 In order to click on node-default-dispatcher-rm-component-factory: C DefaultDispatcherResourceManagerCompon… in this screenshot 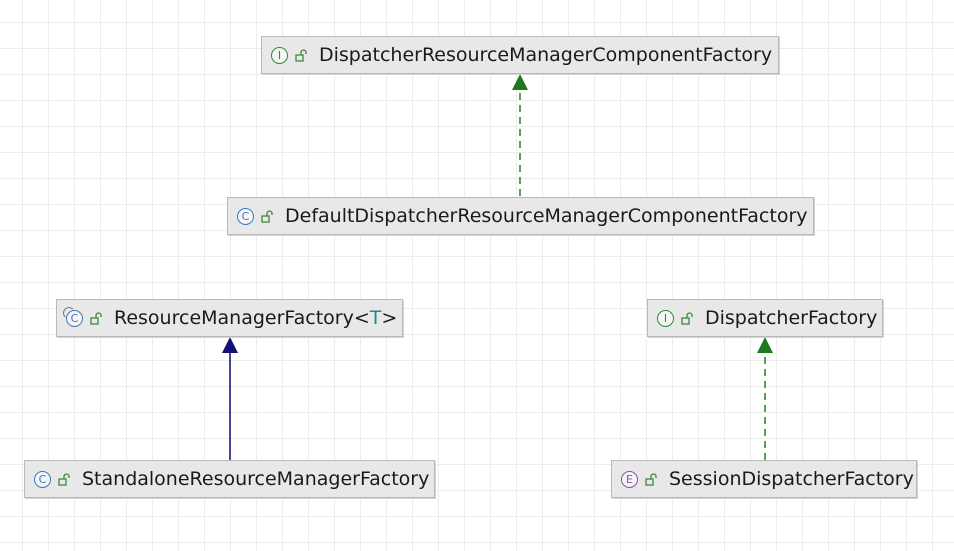, I will do `click(520, 216)`.